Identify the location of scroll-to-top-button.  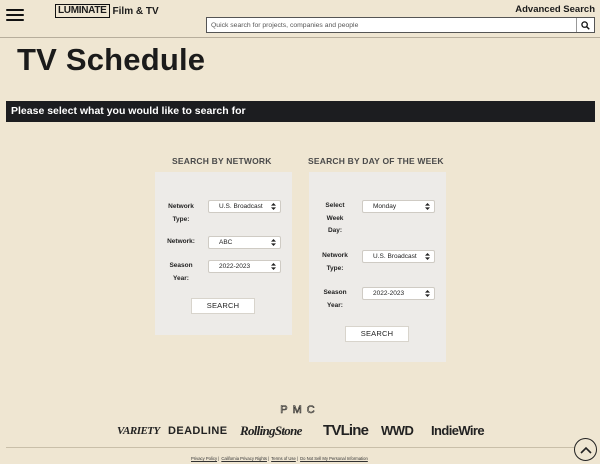
(585, 449).